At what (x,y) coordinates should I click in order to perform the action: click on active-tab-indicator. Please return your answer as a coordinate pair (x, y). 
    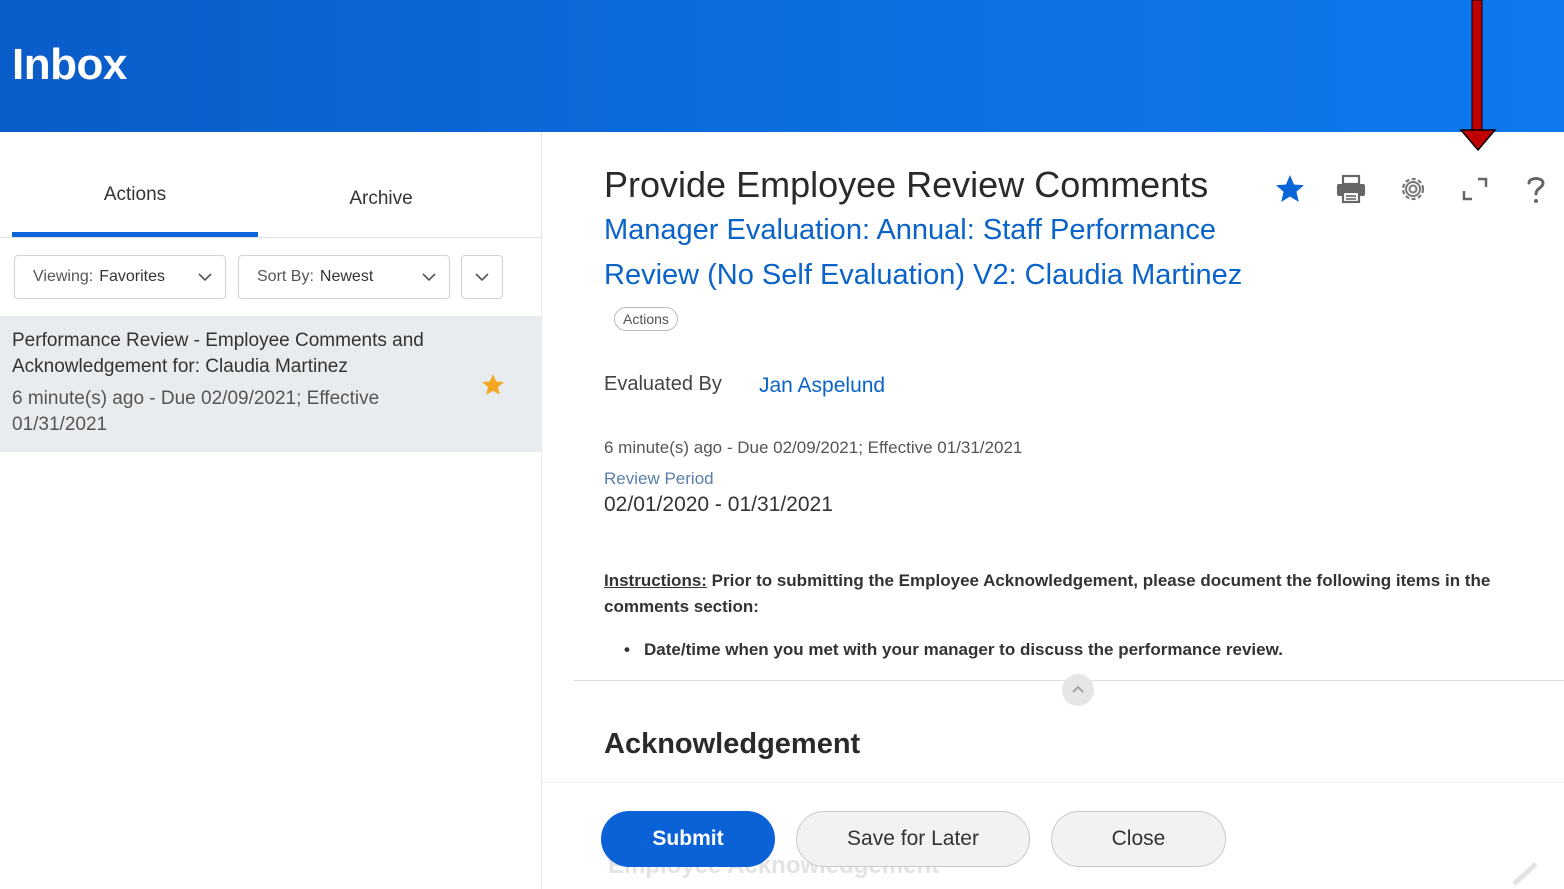
    Looking at the image, I should click on (135, 234).